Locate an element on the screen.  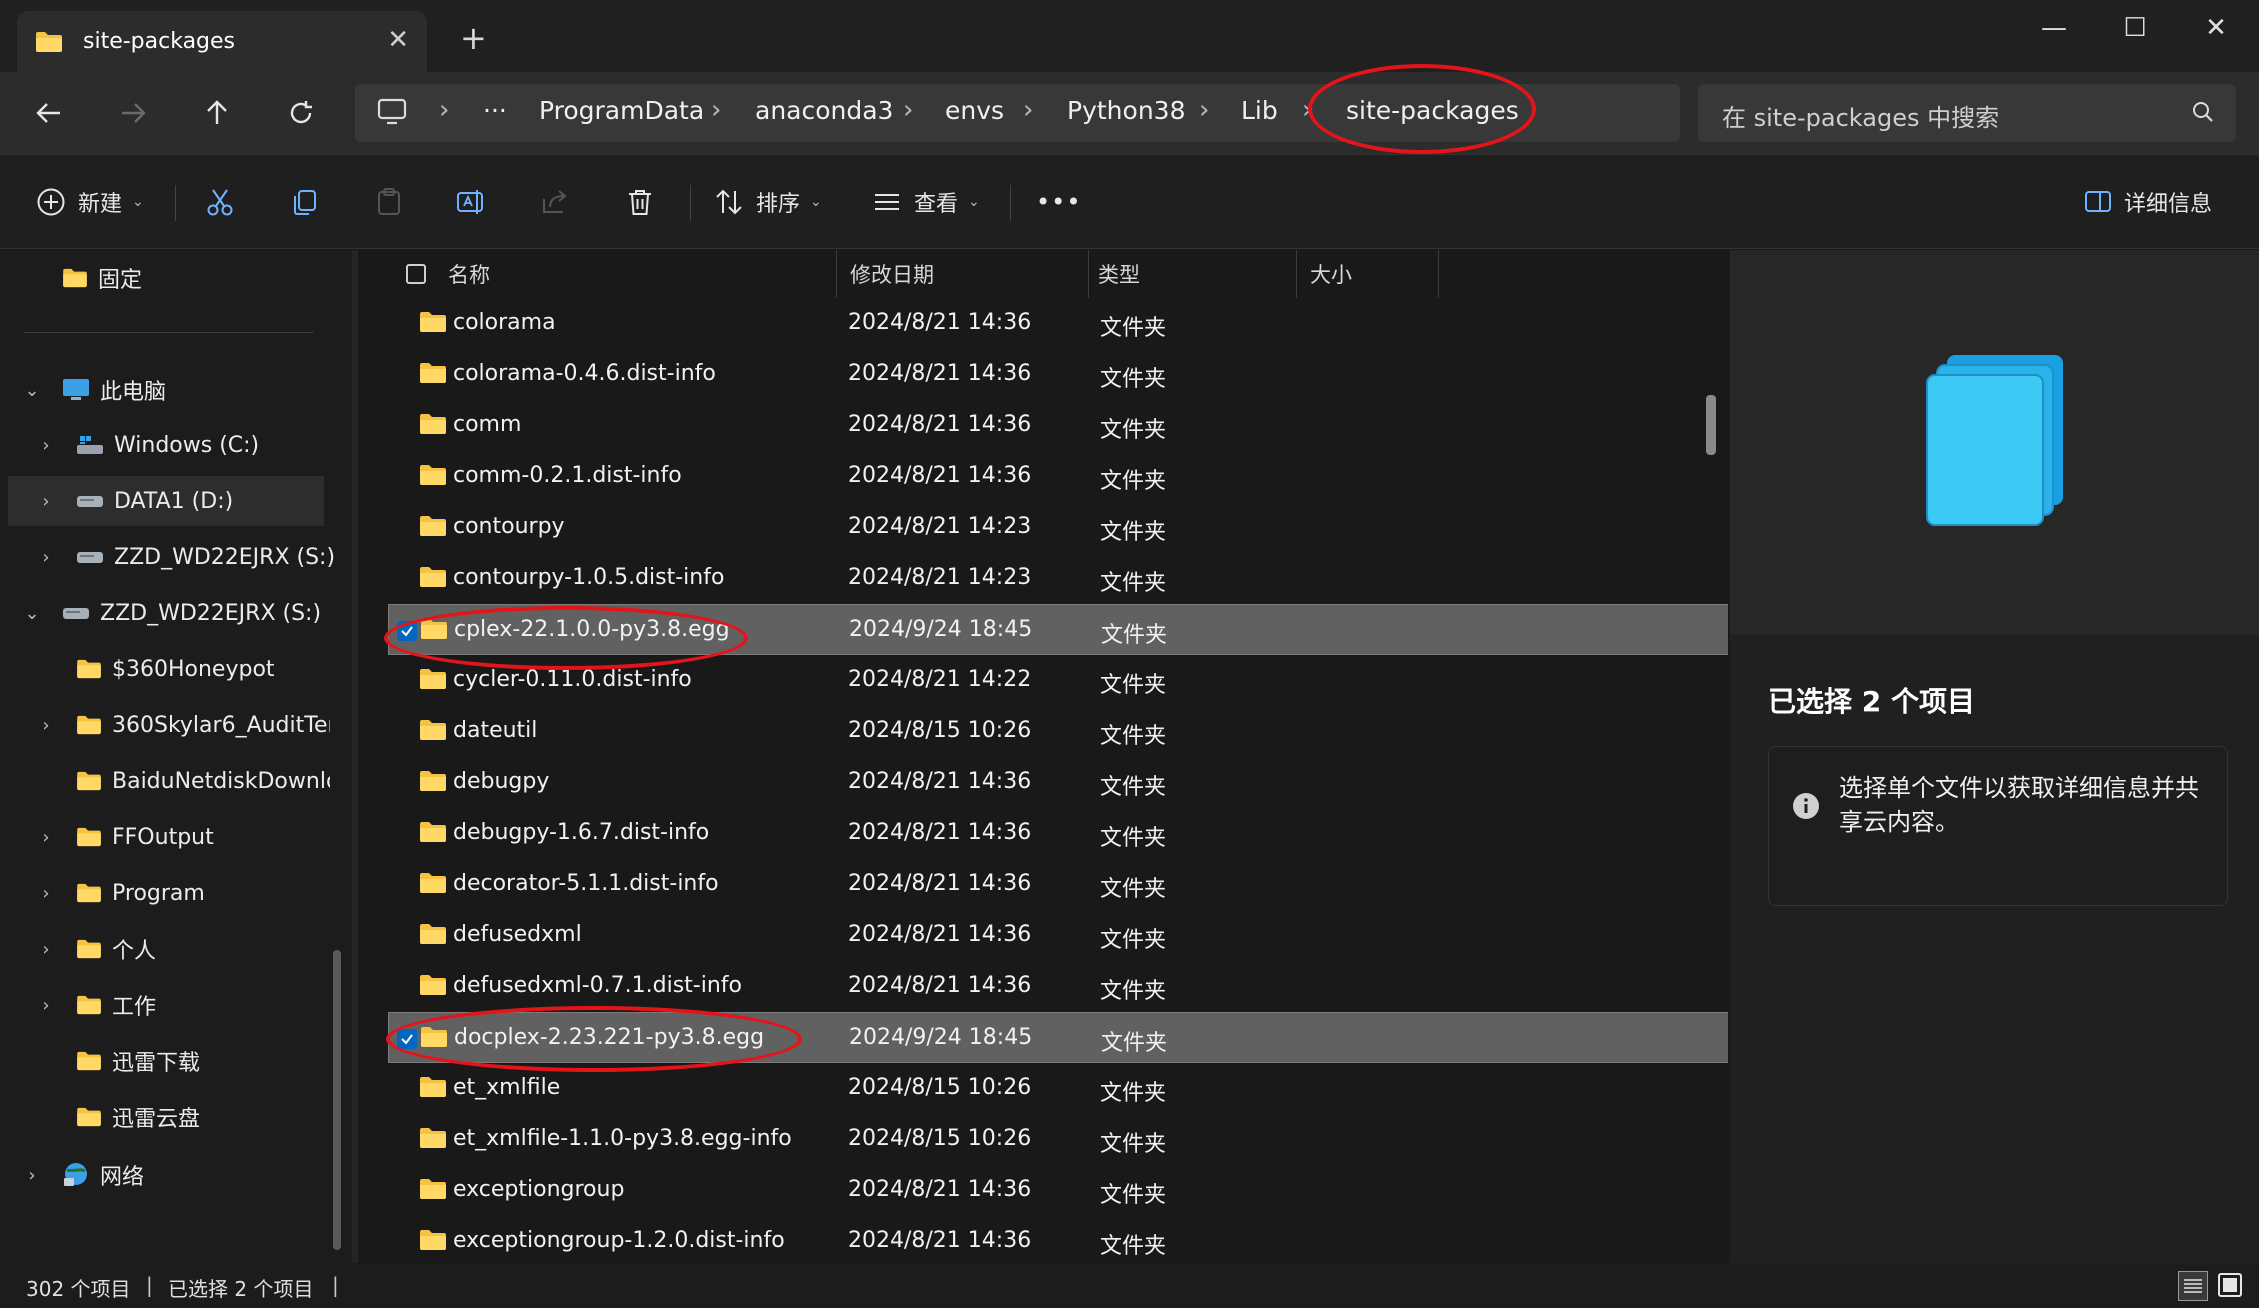
breadcrumb-envs: envs is located at coordinates (974, 110).